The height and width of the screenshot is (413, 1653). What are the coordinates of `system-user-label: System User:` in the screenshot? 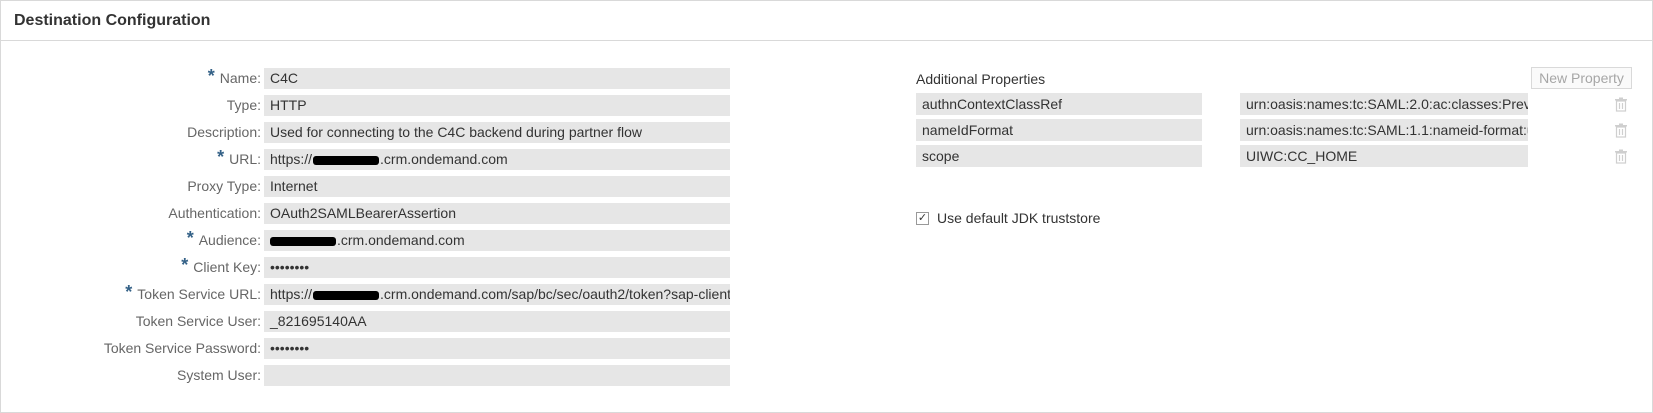 It's located at (218, 375).